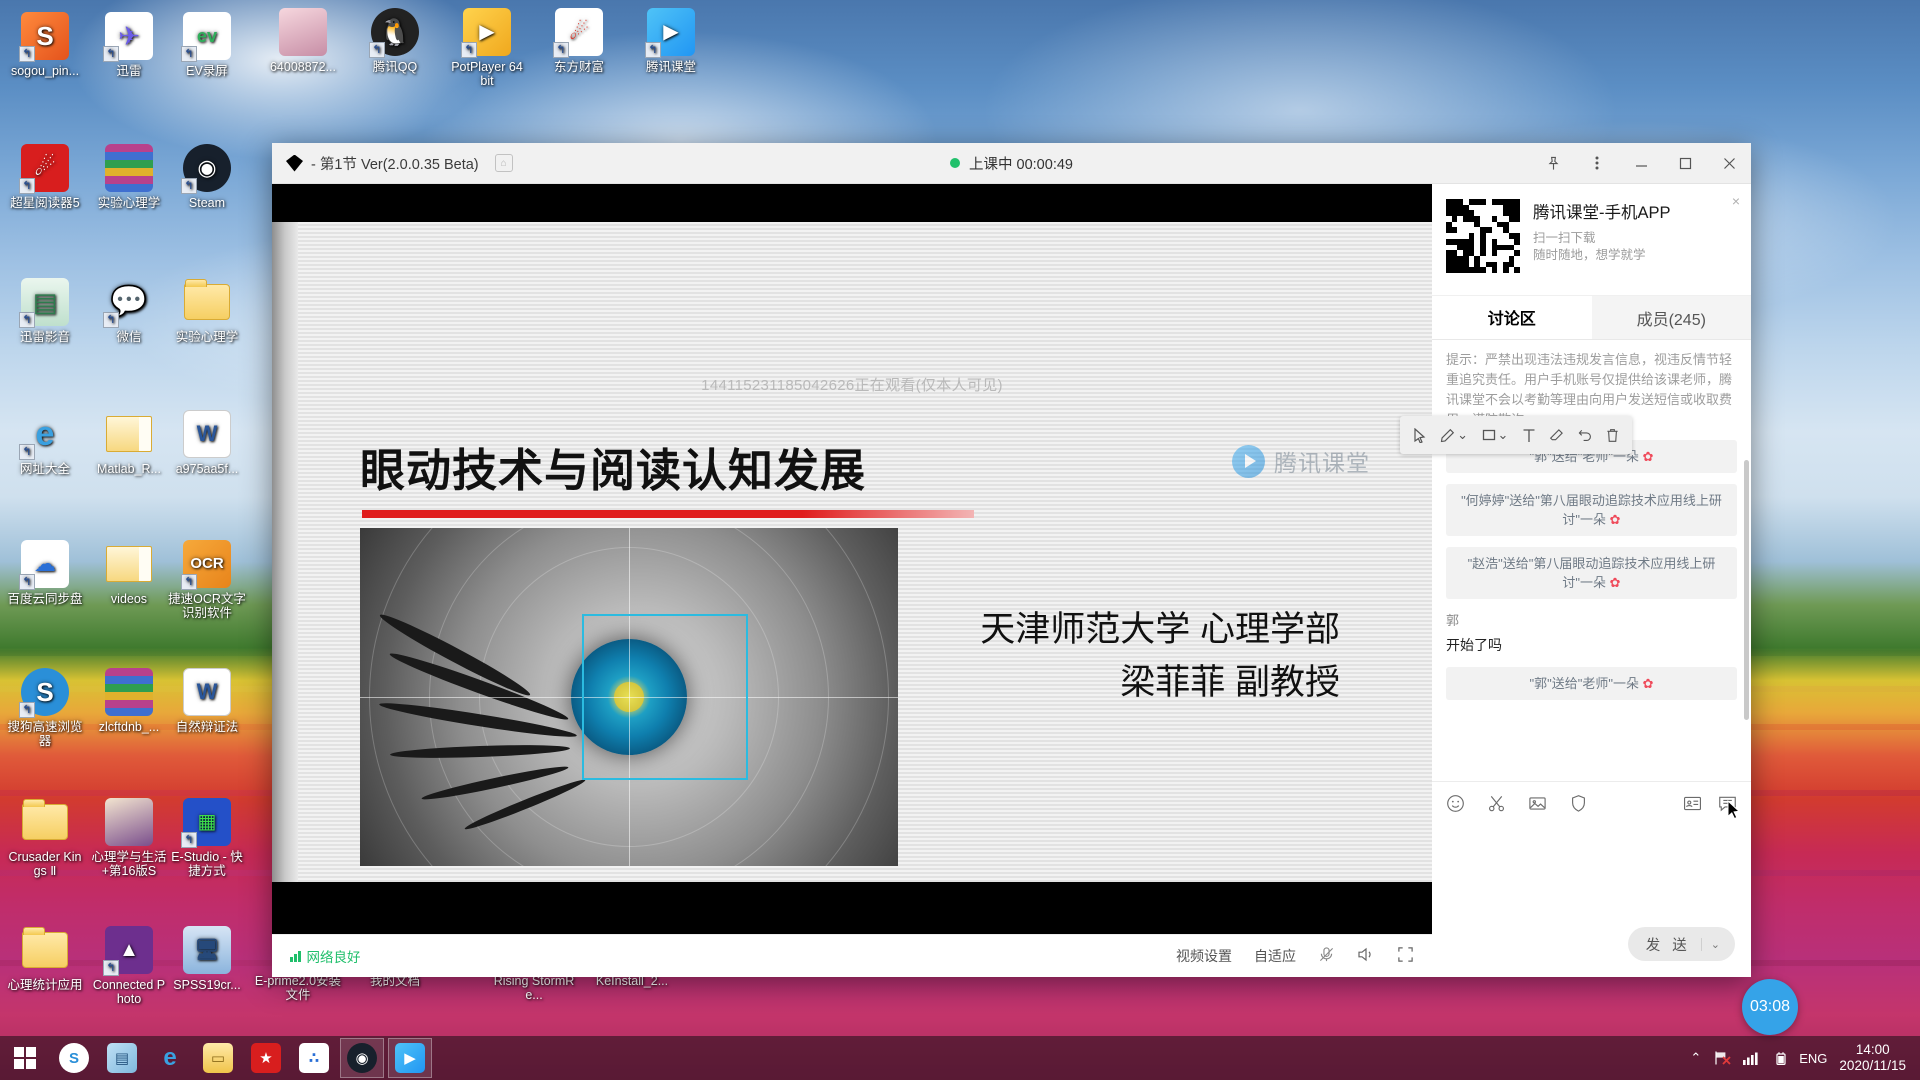  What do you see at coordinates (170, 1058) in the screenshot?
I see `taskbar-app-internet-explorer: e` at bounding box center [170, 1058].